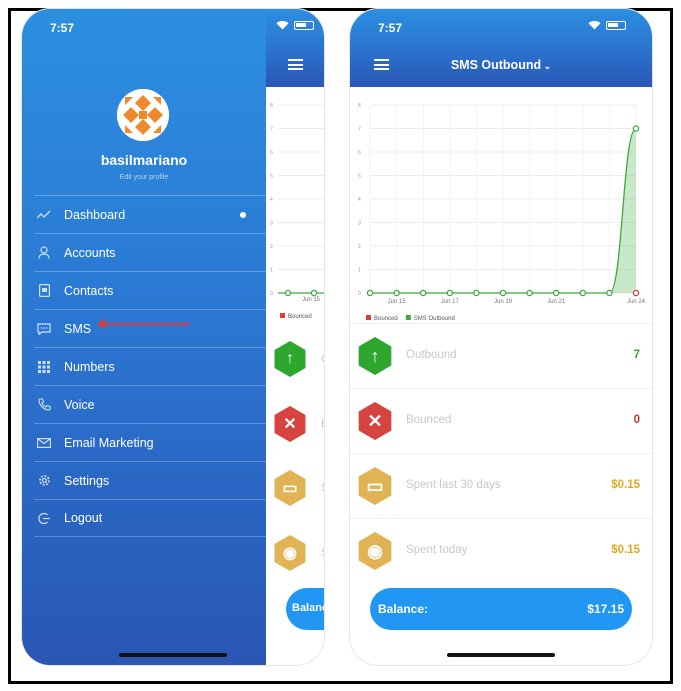 This screenshot has height=691, width=681. What do you see at coordinates (434, 319) in the screenshot?
I see `legend-label: SMS Outbound` at bounding box center [434, 319].